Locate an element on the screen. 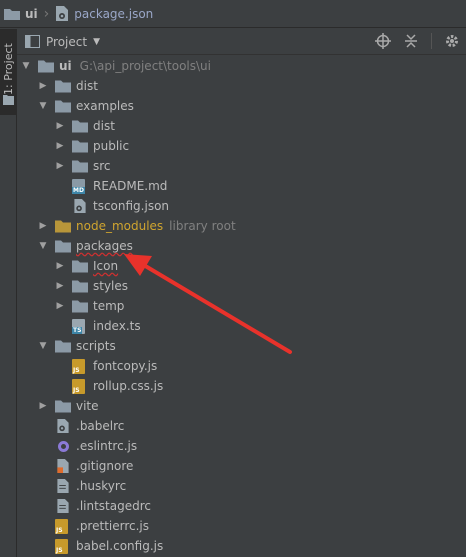 This screenshot has width=466, height=557. tree-node-root: ▼ ui G:\api_project\tools\ui is located at coordinates (115, 66).